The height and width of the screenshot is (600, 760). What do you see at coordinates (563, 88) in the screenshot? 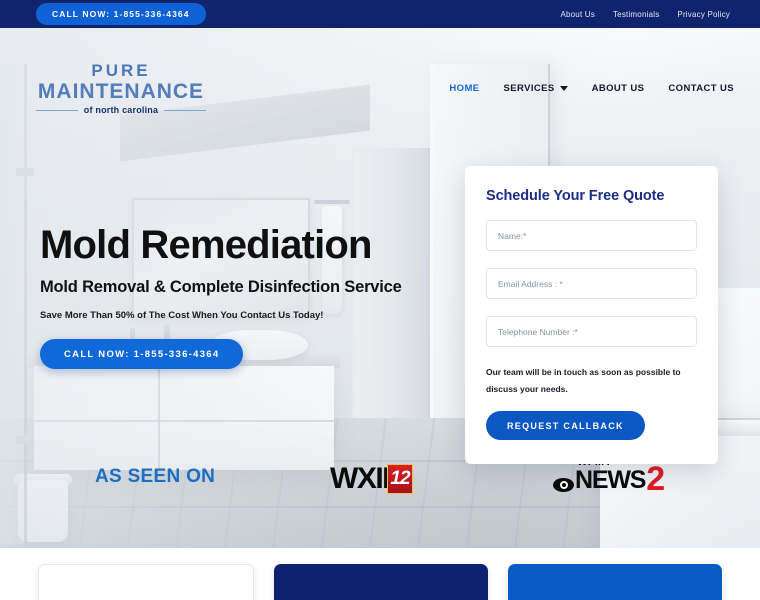
I see `chevron-down-icon` at bounding box center [563, 88].